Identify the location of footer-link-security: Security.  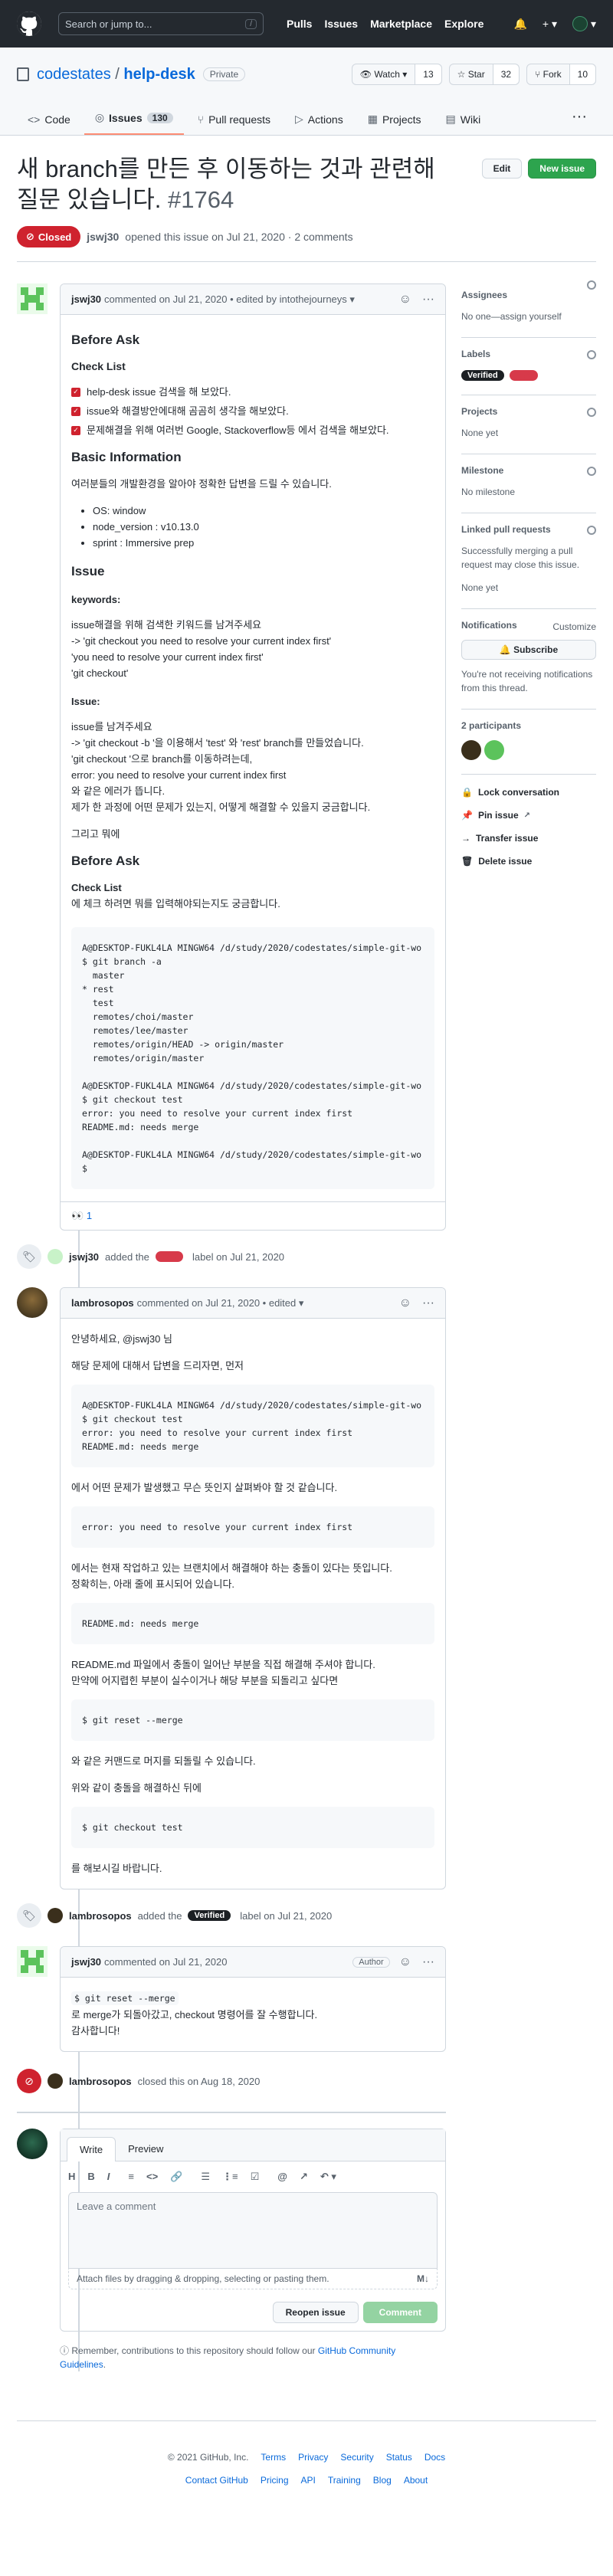
(356, 2458).